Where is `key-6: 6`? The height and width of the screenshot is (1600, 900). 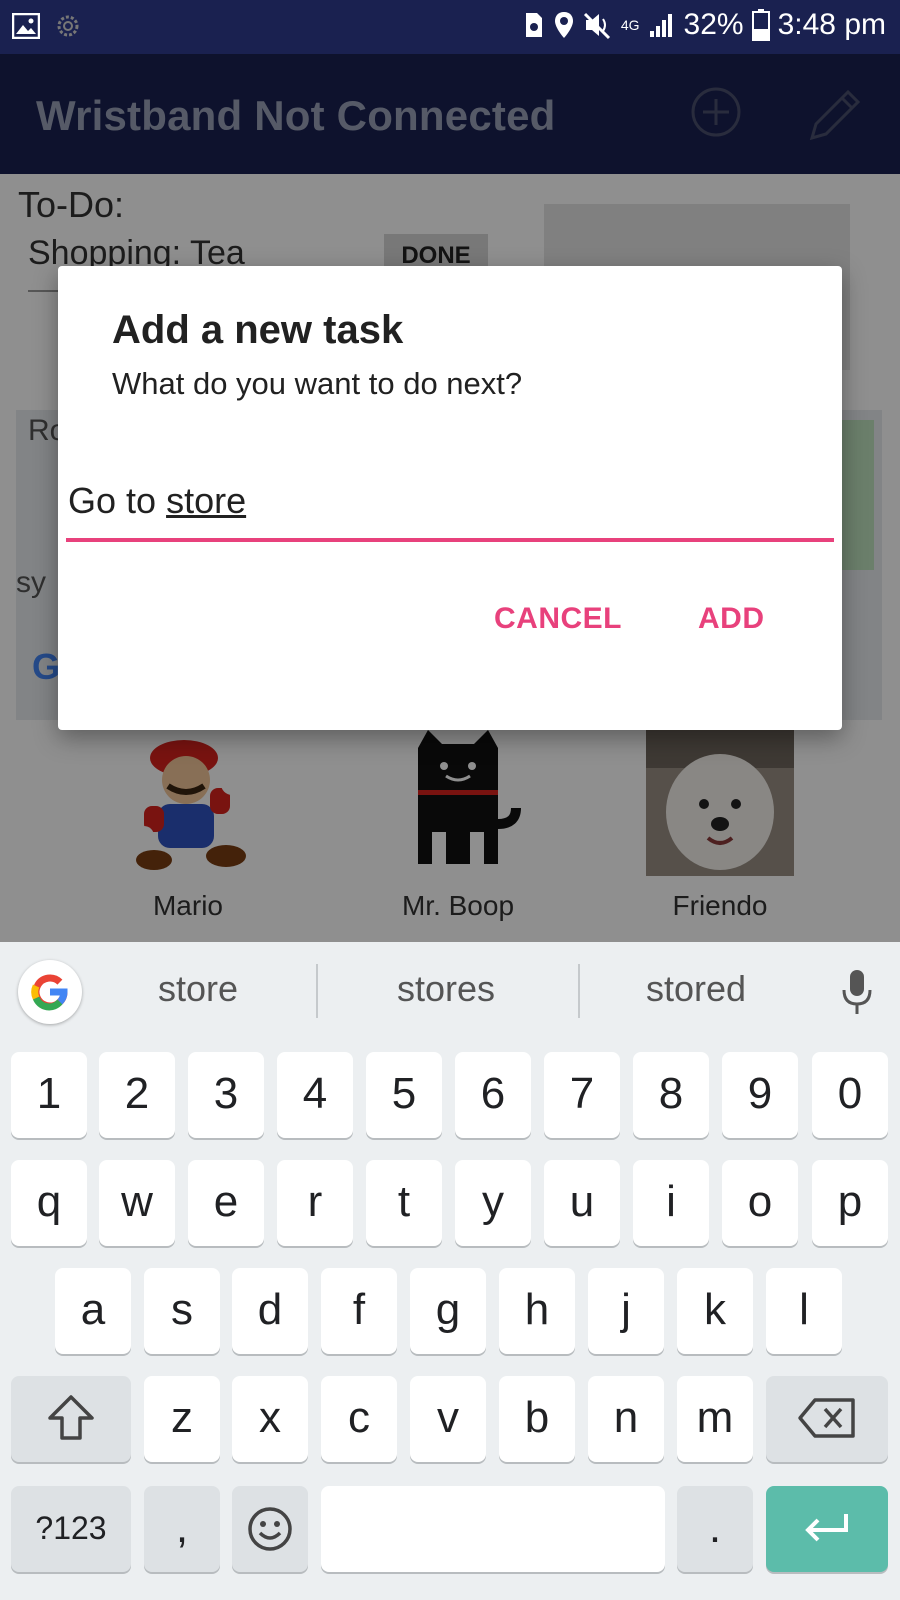
key-6: 6 is located at coordinates (493, 1095).